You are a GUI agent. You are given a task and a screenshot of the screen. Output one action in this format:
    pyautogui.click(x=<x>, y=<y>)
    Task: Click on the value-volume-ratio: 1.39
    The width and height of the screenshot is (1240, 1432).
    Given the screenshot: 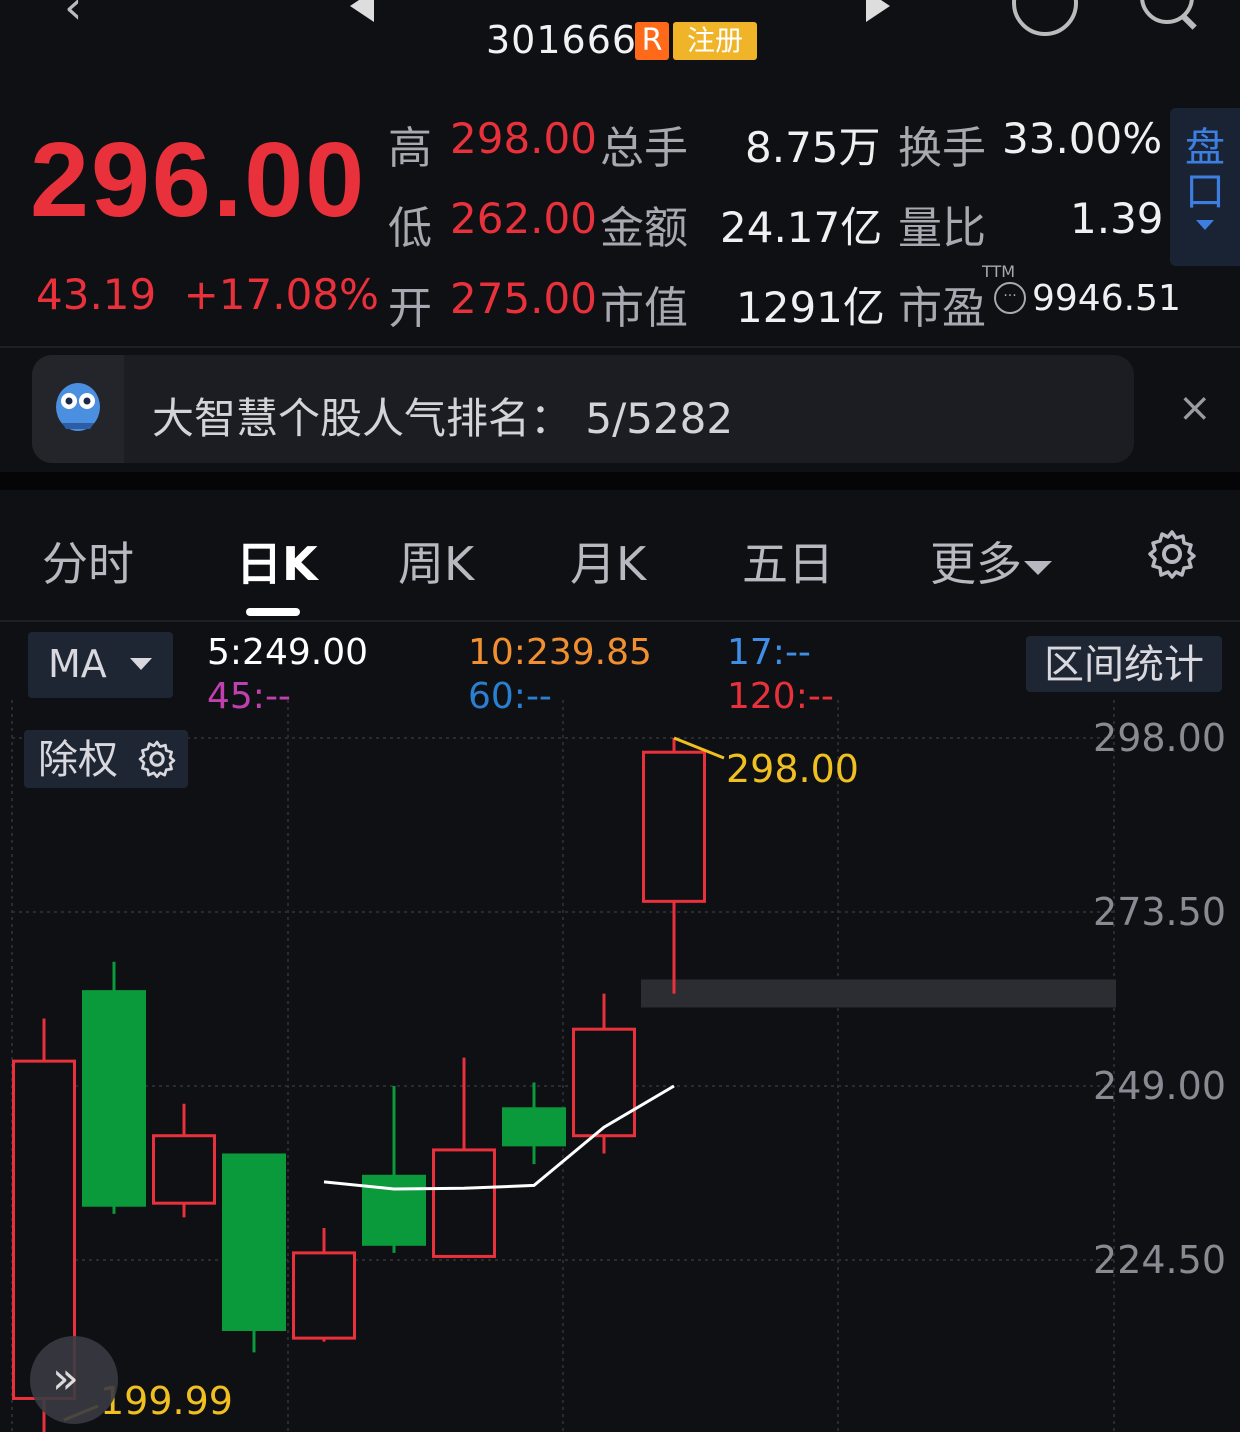 What is the action you would take?
    pyautogui.click(x=1117, y=218)
    